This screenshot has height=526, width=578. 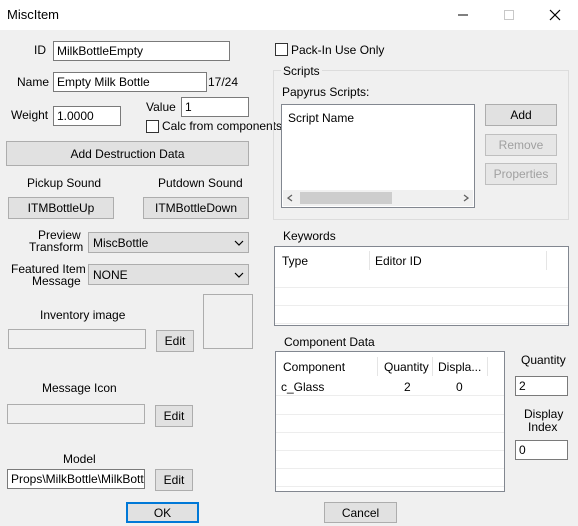 I want to click on model-label: Model, so click(x=79, y=459).